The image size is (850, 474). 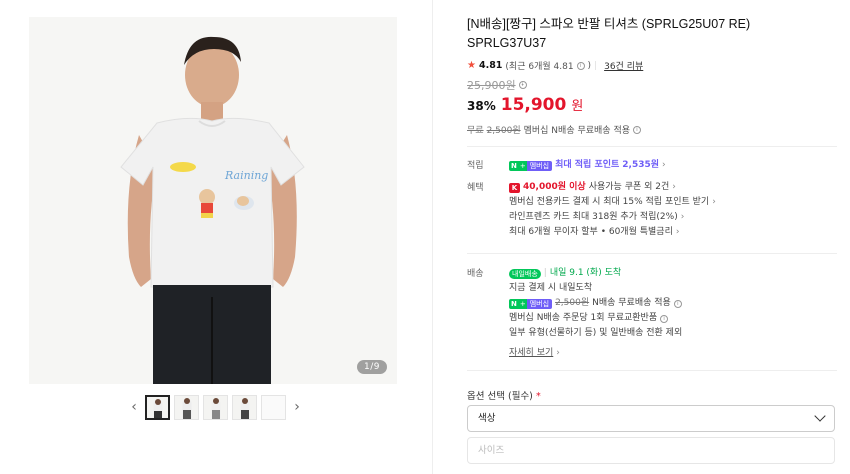 I want to click on installment-row: 최대 6개월 무이자 할부 • 60개월 특별금리 ›, so click(x=674, y=232).